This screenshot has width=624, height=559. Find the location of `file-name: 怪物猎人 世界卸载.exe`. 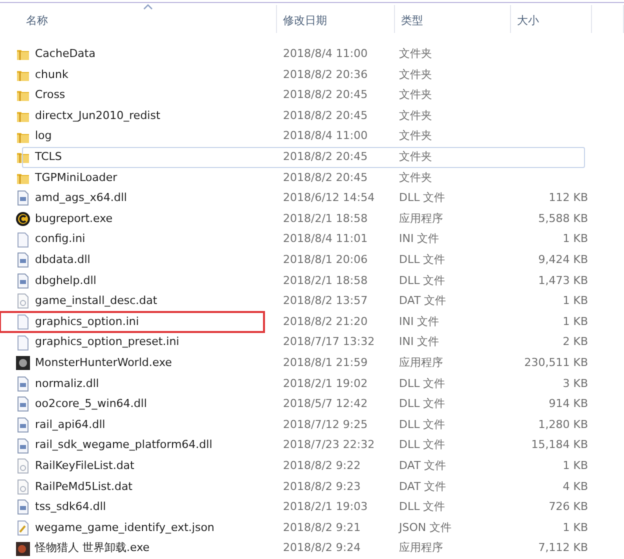

file-name: 怪物猎人 世界卸载.exe is located at coordinates (92, 548).